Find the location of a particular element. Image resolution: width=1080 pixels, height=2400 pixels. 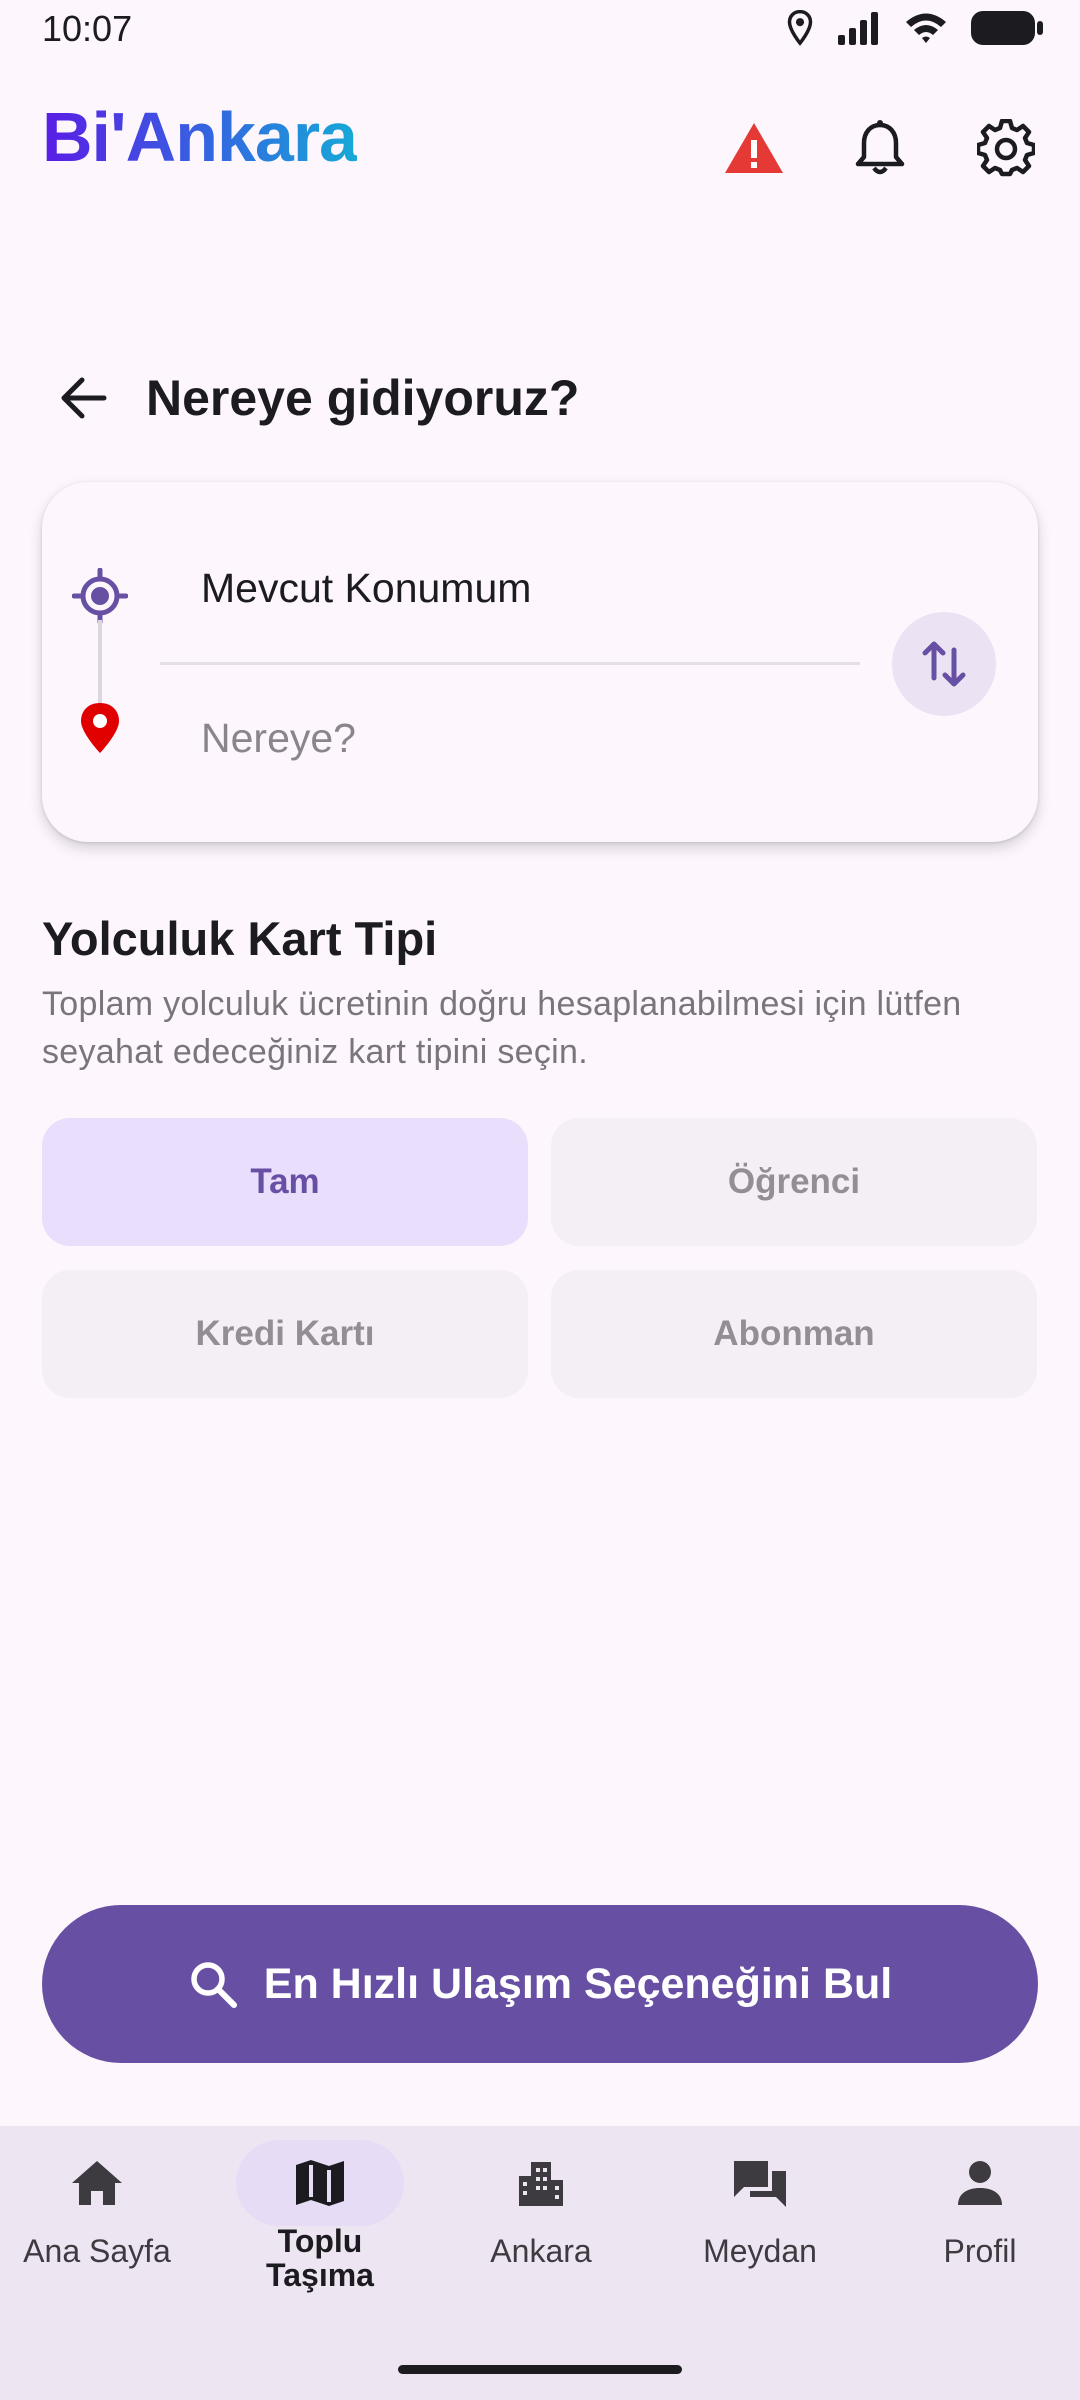

map-icon is located at coordinates (320, 2183).